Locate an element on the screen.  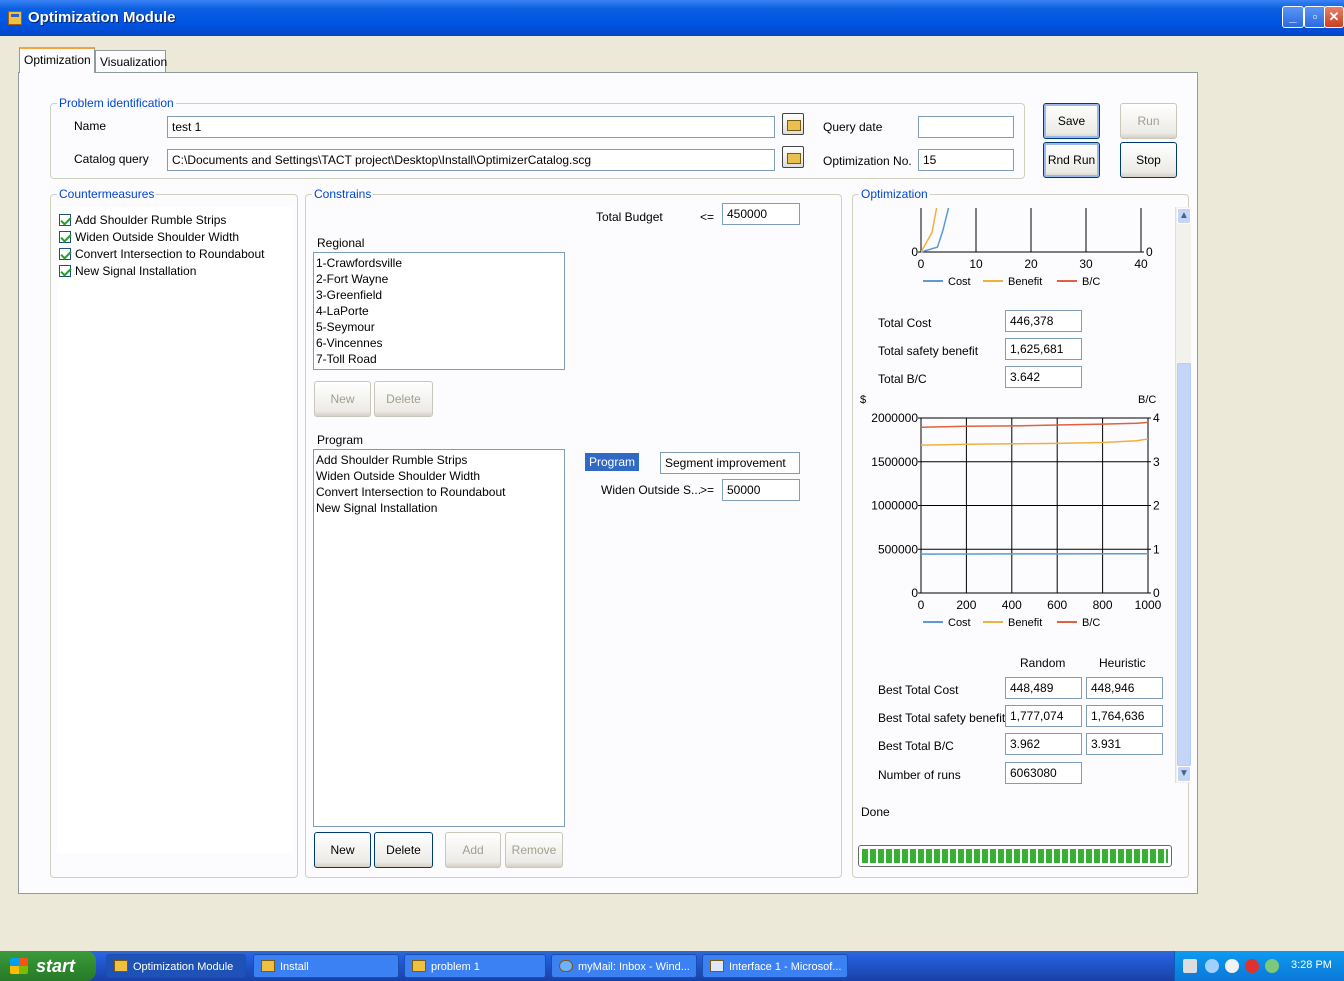
query-date-field is located at coordinates (966, 127).